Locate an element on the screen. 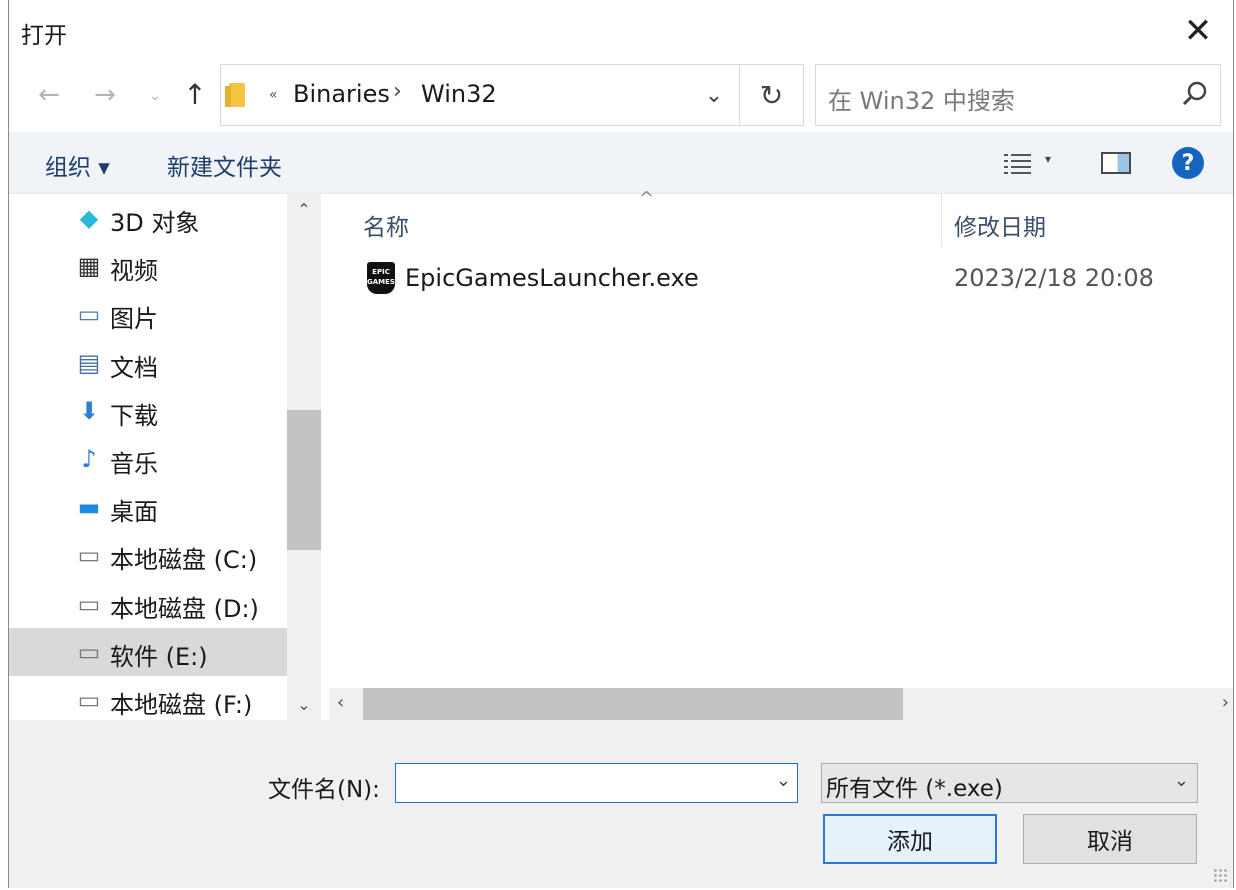  breadcrumb-win32: Win32 is located at coordinates (459, 94).